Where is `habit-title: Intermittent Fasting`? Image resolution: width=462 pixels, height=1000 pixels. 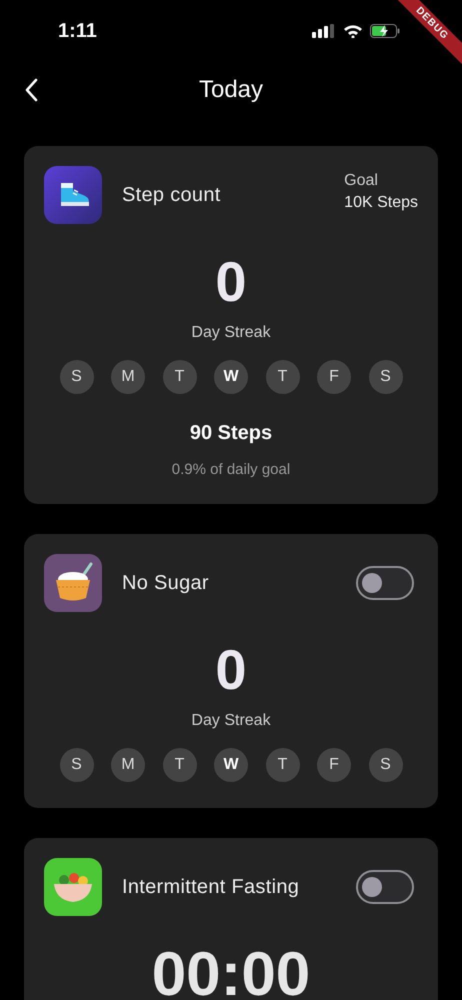 habit-title: Intermittent Fasting is located at coordinates (211, 887).